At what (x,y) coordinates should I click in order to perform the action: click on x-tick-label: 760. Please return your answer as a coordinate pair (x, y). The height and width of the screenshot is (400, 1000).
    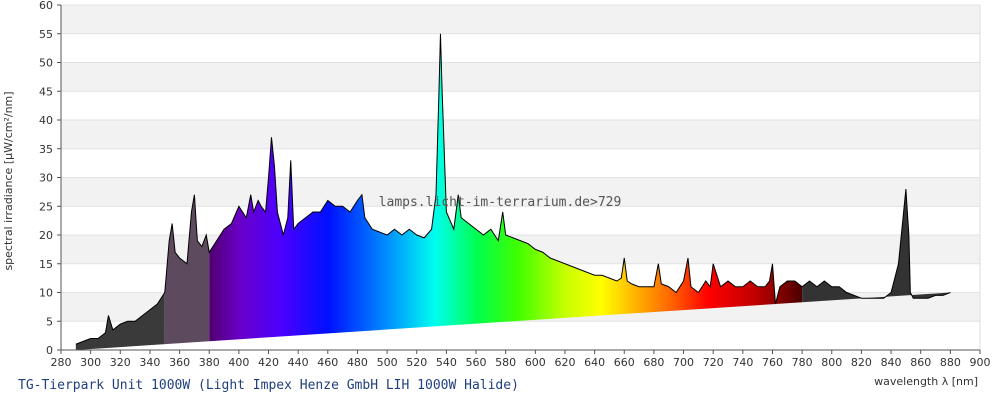
    Looking at the image, I should click on (772, 362).